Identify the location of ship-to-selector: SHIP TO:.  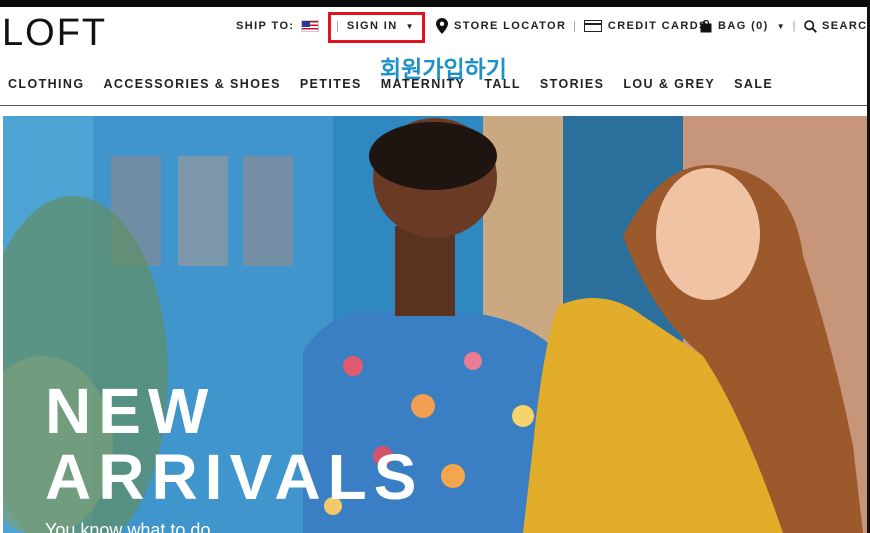
(278, 26).